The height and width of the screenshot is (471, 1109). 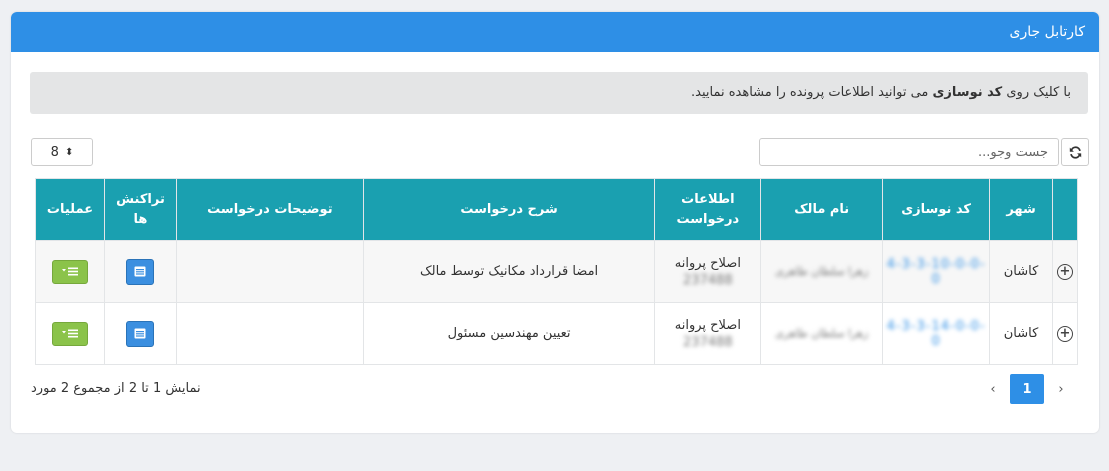 I want to click on code-cell: 4-3-3-10-0-0-0, so click(x=936, y=271).